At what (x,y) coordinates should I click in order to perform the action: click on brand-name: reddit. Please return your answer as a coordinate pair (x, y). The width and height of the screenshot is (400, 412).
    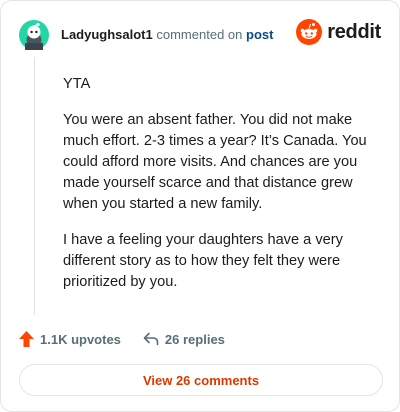
    Looking at the image, I should click on (354, 31).